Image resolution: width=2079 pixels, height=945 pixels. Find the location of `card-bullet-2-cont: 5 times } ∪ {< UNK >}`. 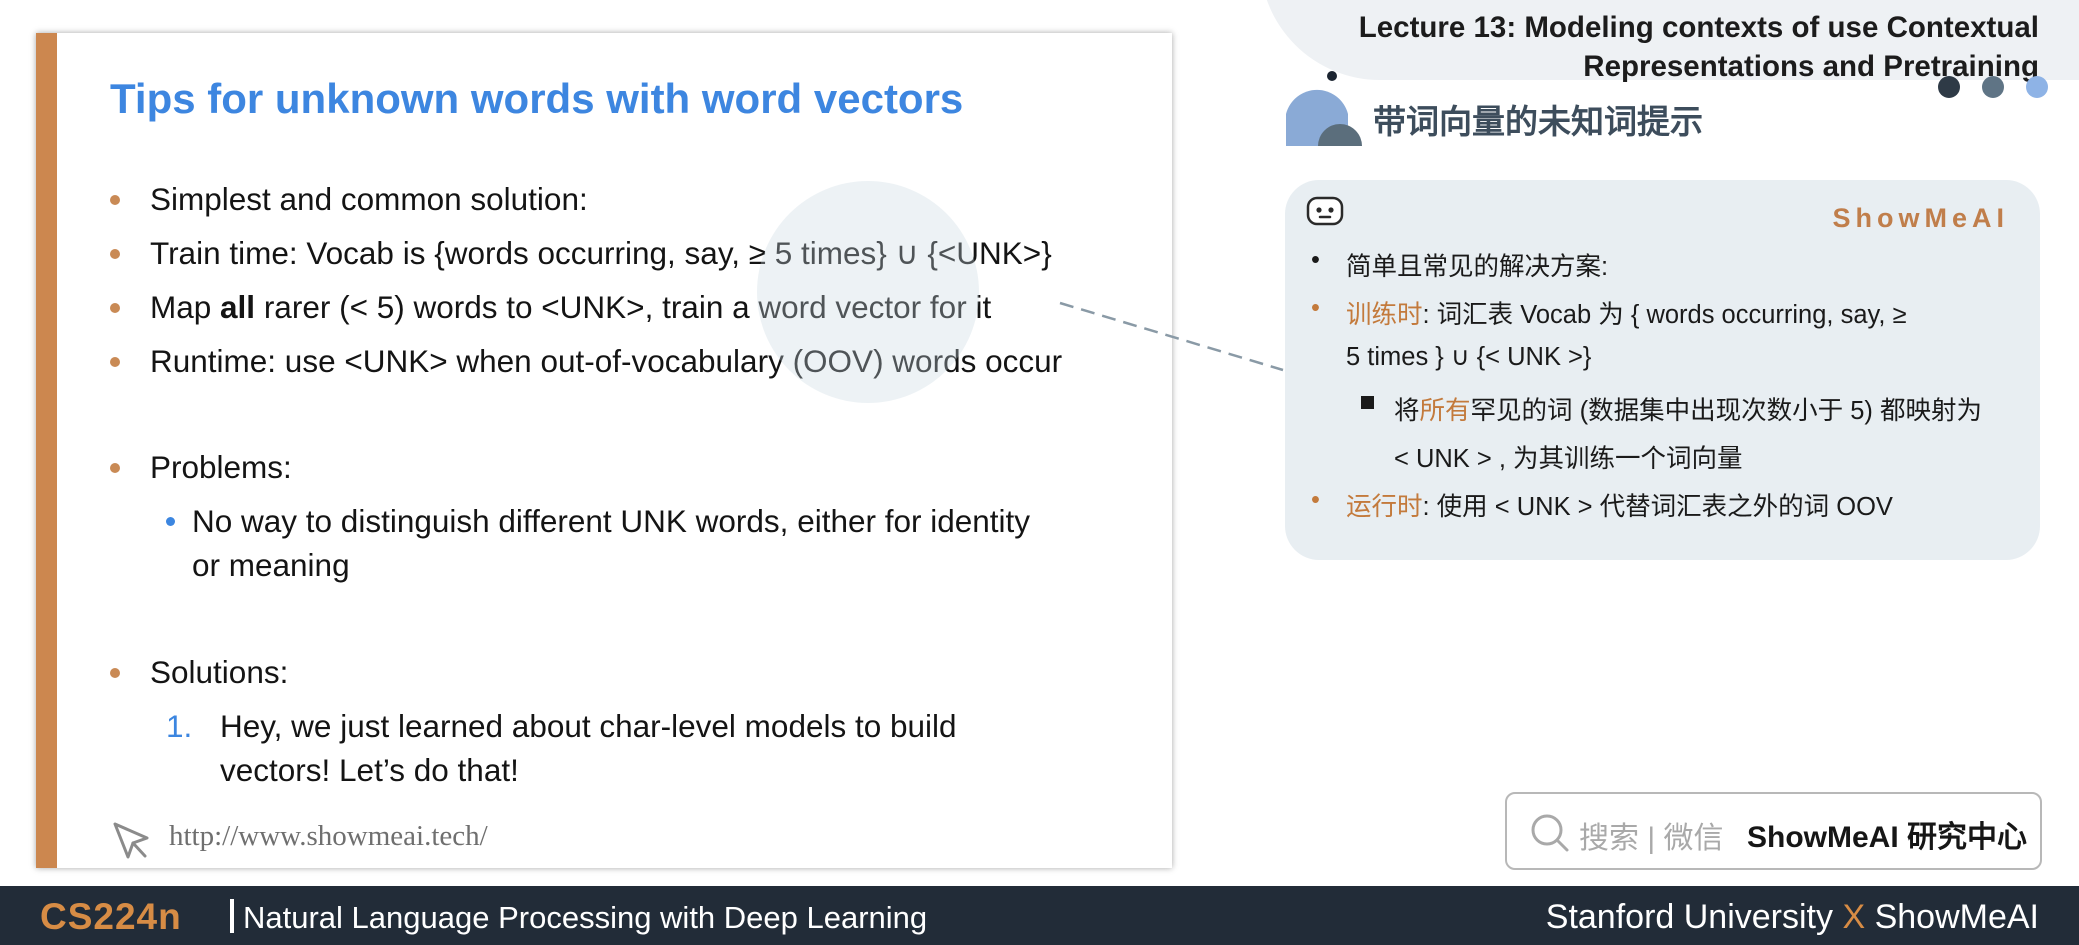

card-bullet-2-cont: 5 times } ∪ {< UNK >} is located at coordinates (1469, 357).